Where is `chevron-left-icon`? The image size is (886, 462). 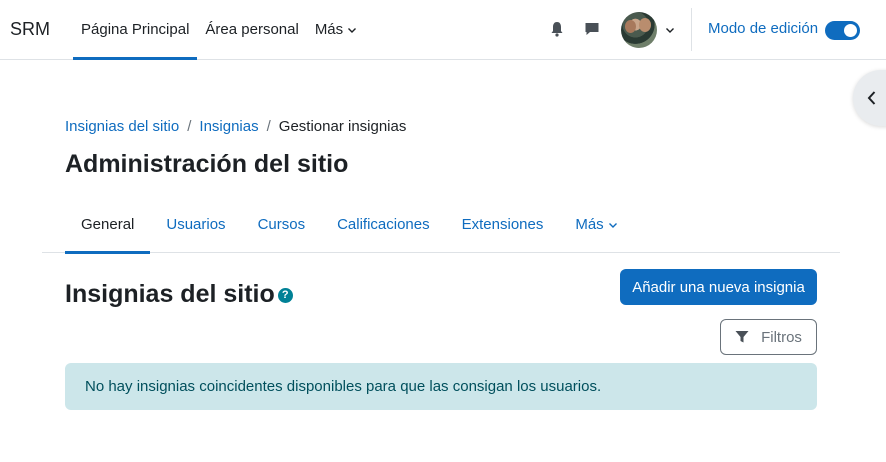 chevron-left-icon is located at coordinates (871, 98).